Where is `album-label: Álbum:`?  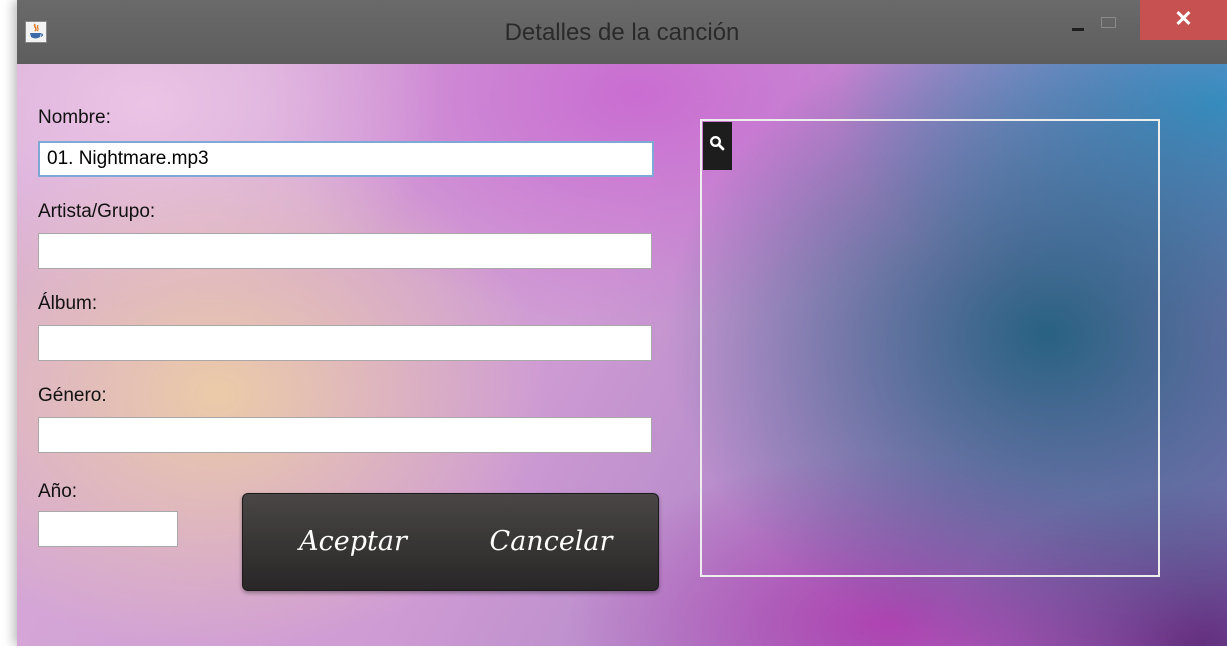 album-label: Álbum: is located at coordinates (68, 303).